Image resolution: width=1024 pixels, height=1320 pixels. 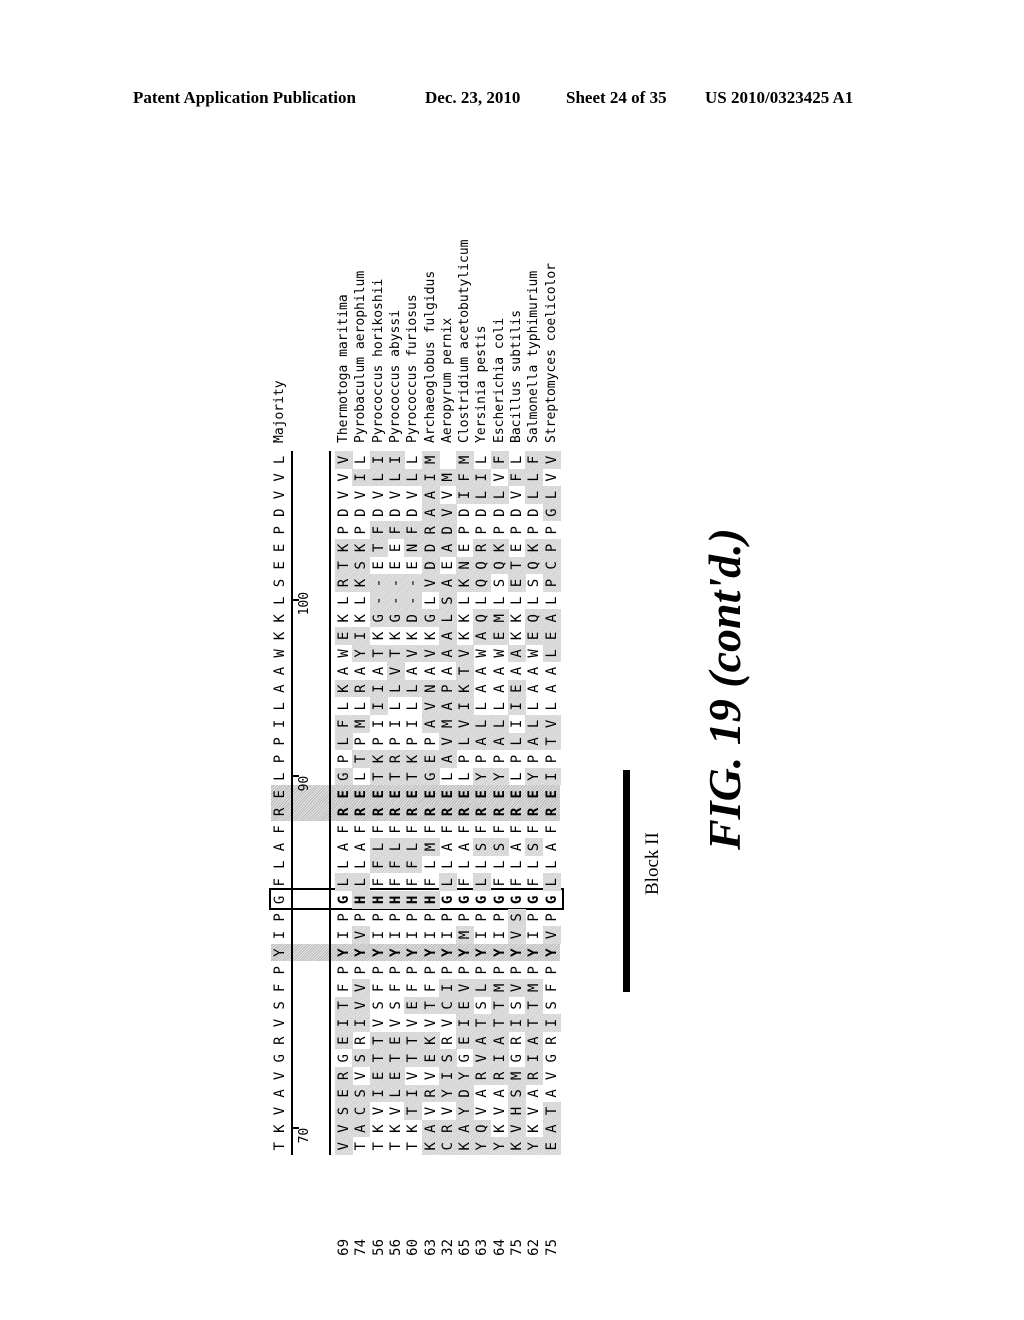 What do you see at coordinates (482, 565) in the screenshot?
I see `residue: Q` at bounding box center [482, 565].